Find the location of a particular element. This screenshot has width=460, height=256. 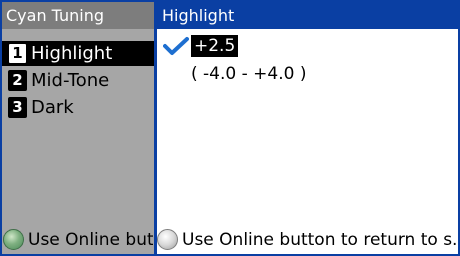

selected-value-row: +2.5 is located at coordinates (201, 46).